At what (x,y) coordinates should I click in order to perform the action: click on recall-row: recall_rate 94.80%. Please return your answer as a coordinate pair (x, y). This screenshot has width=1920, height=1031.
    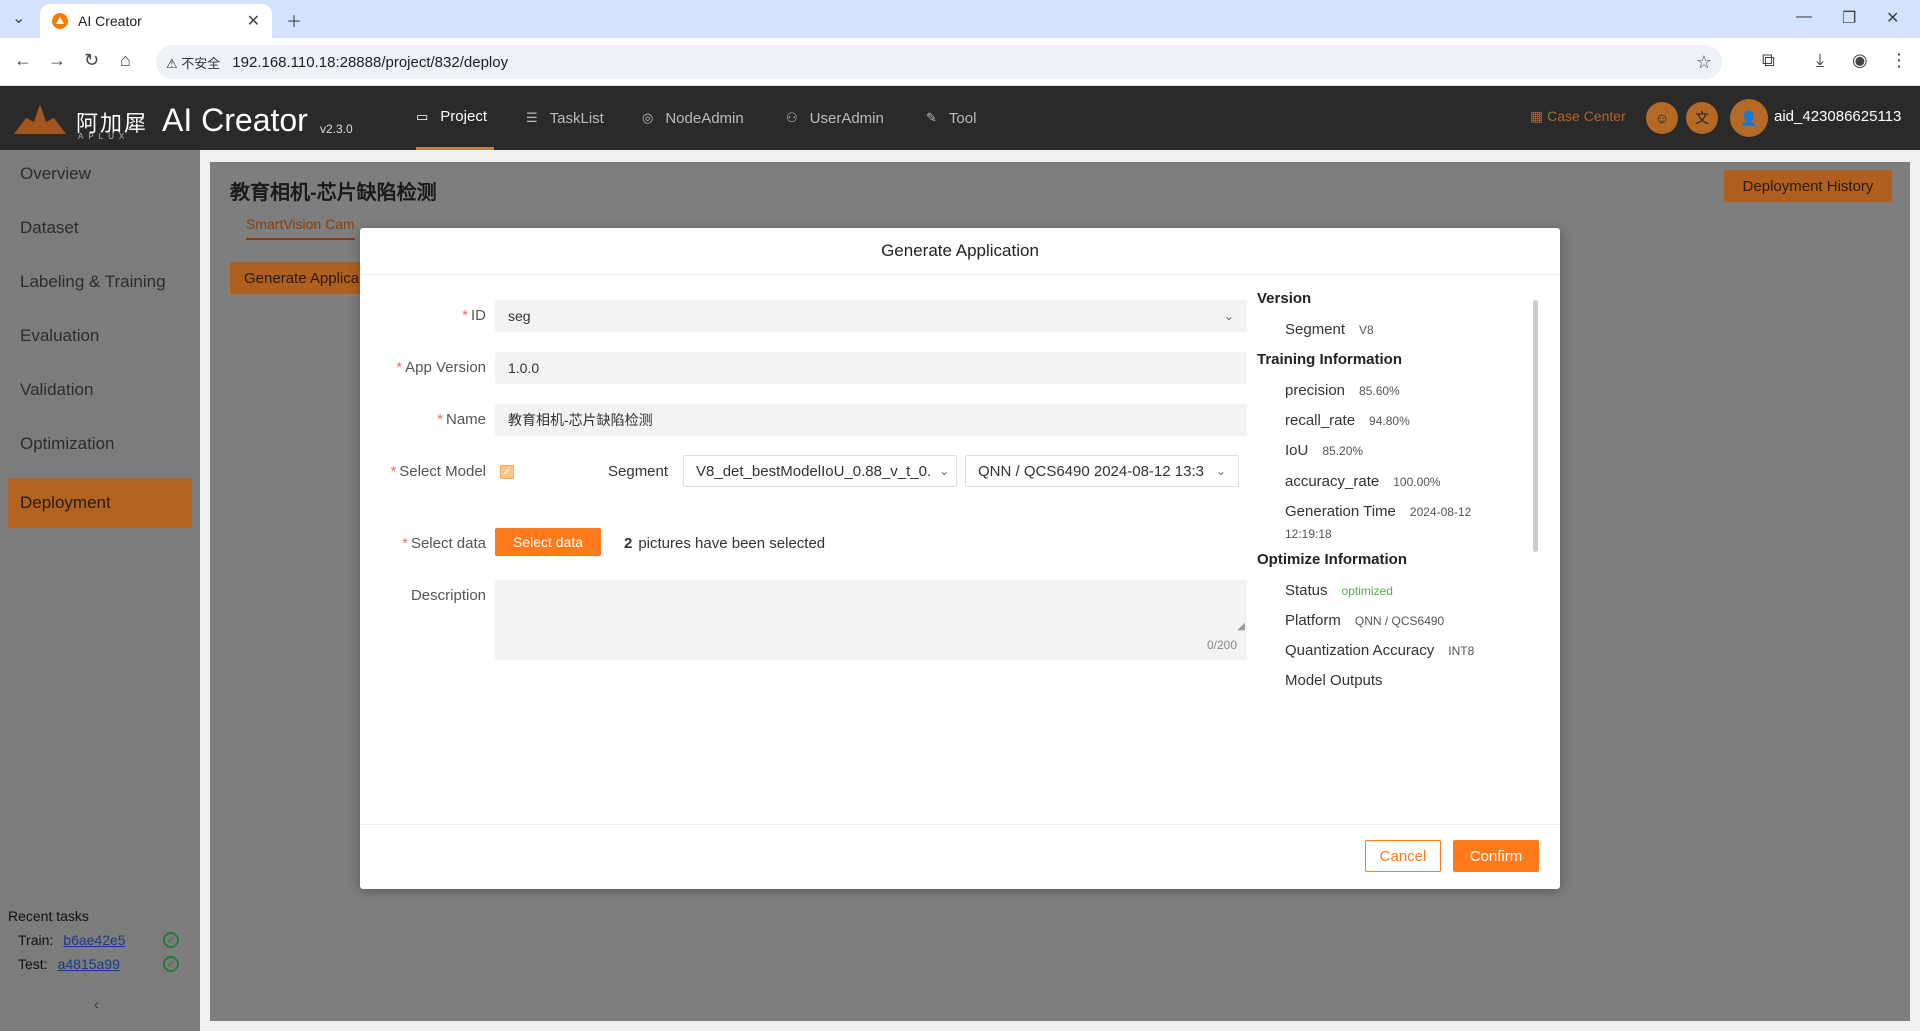
    Looking at the image, I should click on (1347, 420).